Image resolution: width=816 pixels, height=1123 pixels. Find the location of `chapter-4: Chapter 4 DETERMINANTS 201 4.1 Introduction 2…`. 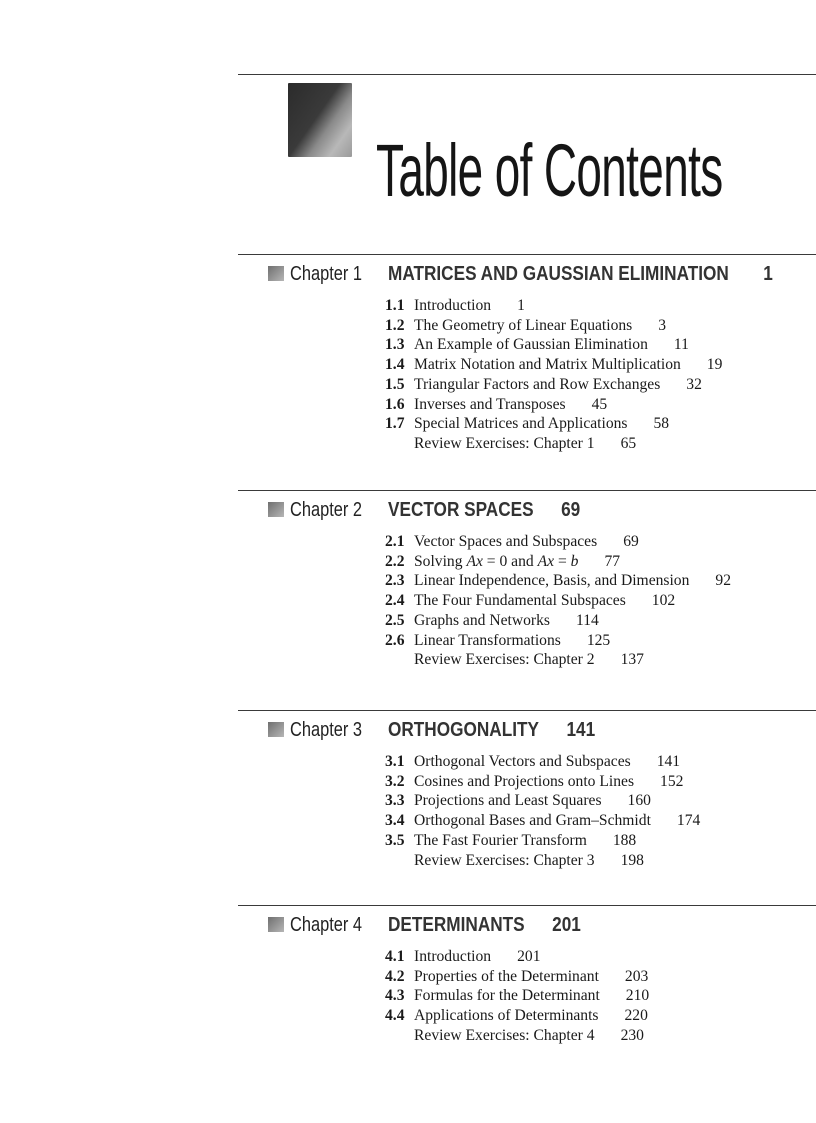

chapter-4: Chapter 4 DETERMINANTS 201 4.1 Introduction 2… is located at coordinates (527, 983).